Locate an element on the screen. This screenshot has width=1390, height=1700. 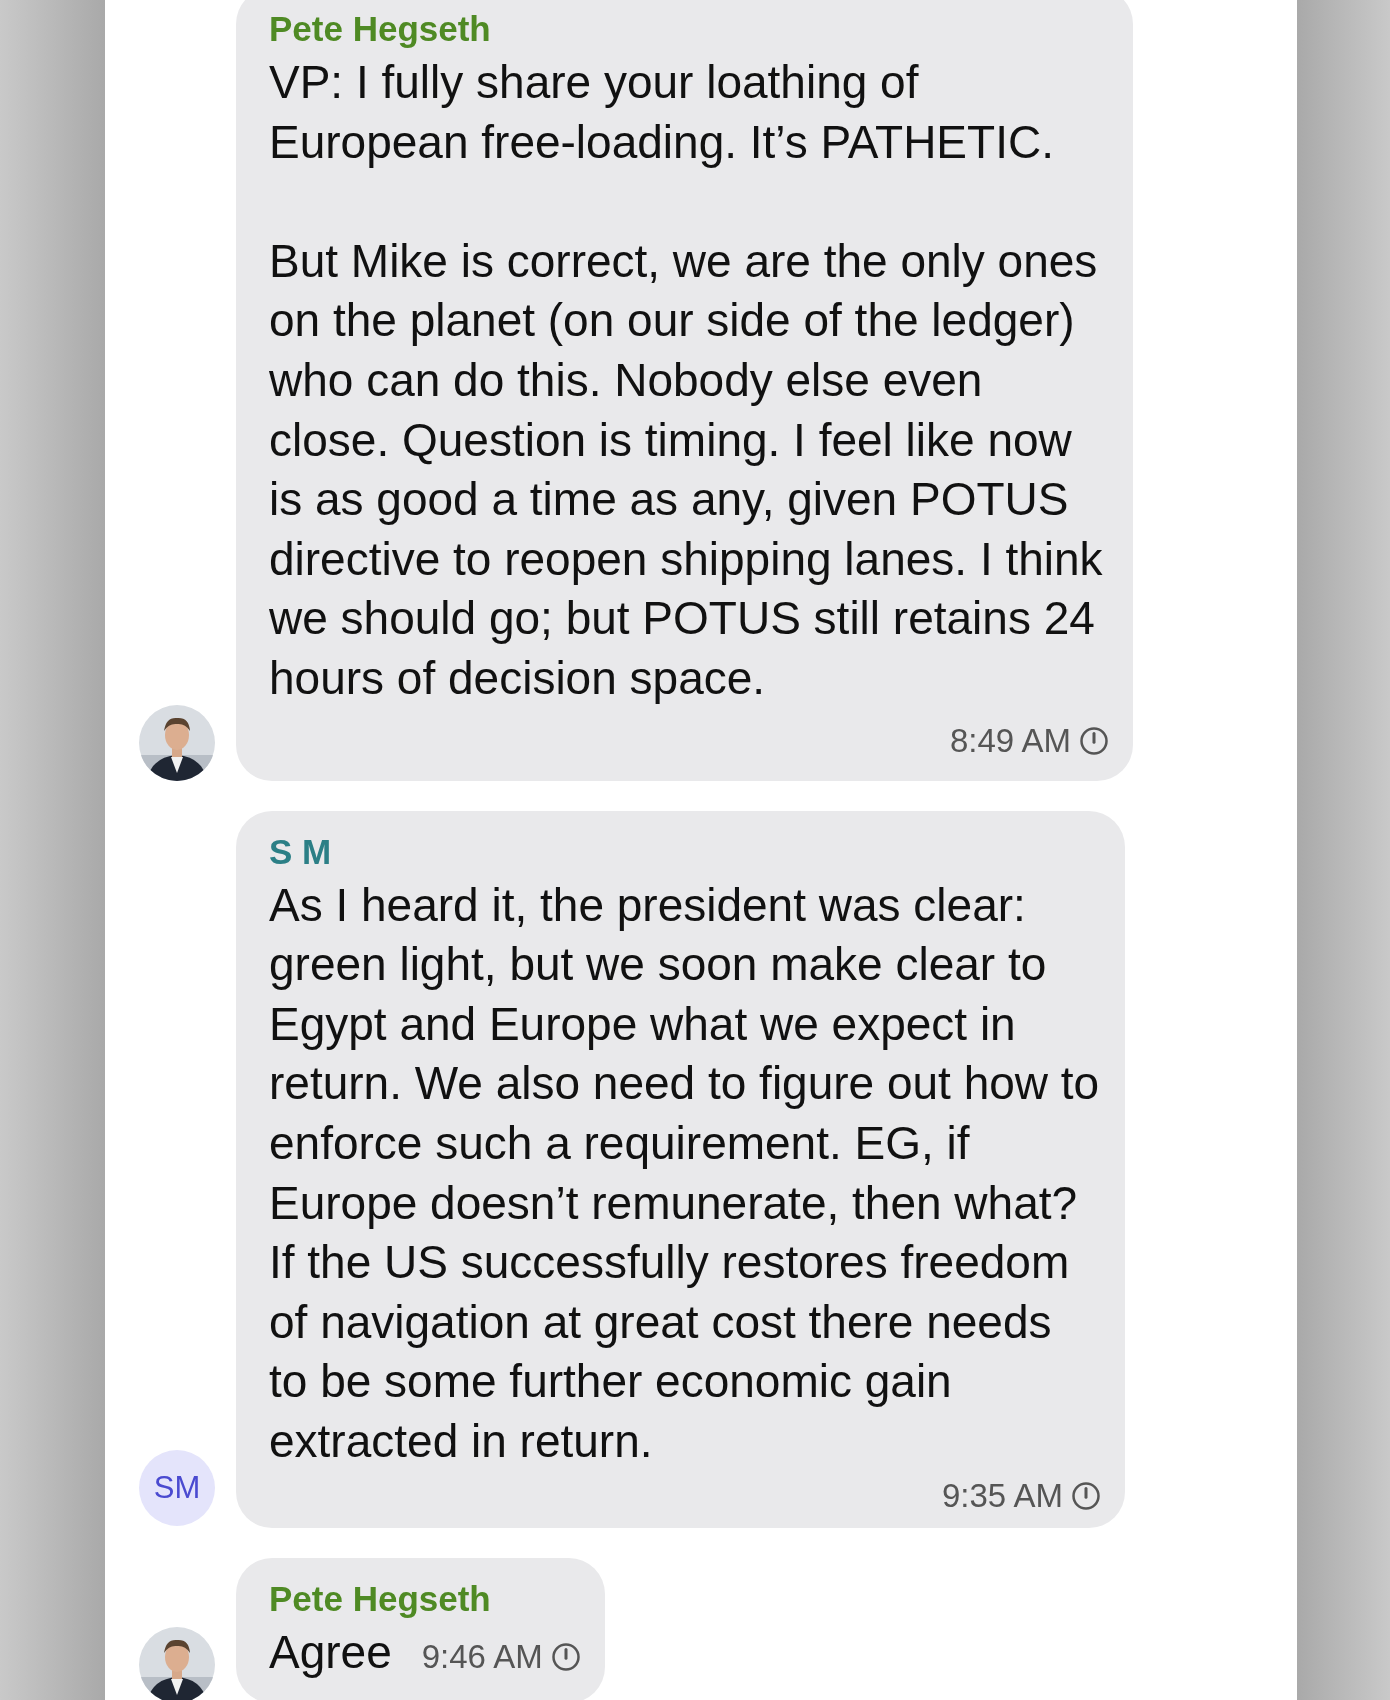
message-text: VP: I fully share your loathing of European free-loading. It’s PATHETIC. is located at coordinates (662, 112).